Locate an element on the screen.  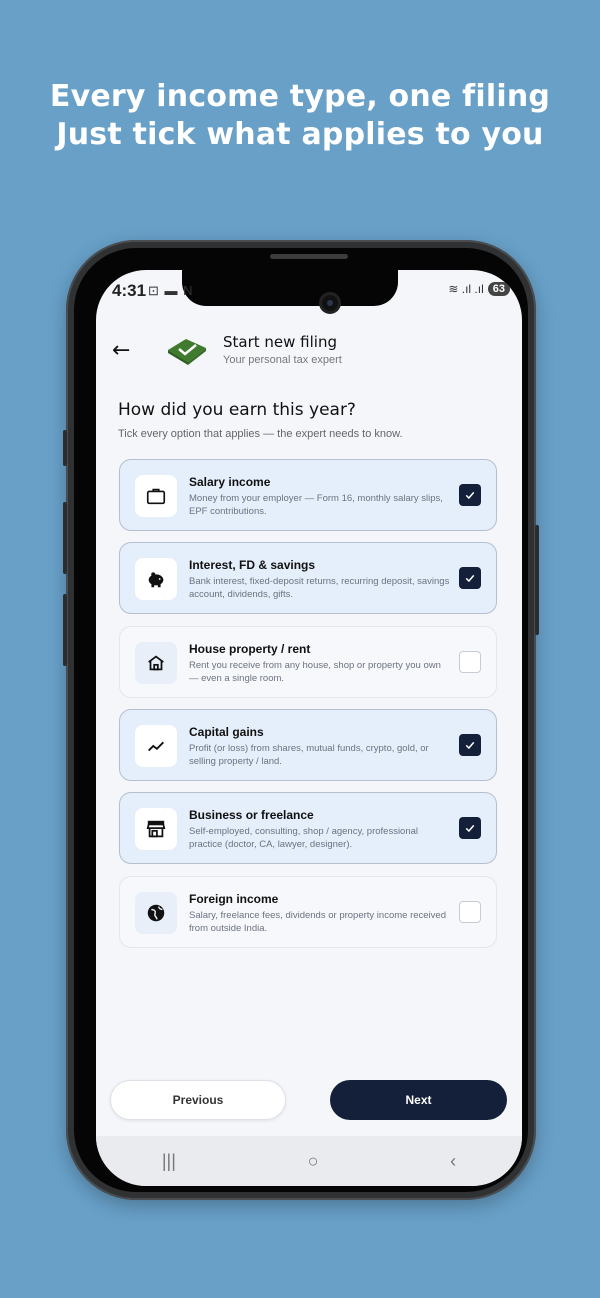
recents-icon: ||| is located at coordinates (169, 1161).